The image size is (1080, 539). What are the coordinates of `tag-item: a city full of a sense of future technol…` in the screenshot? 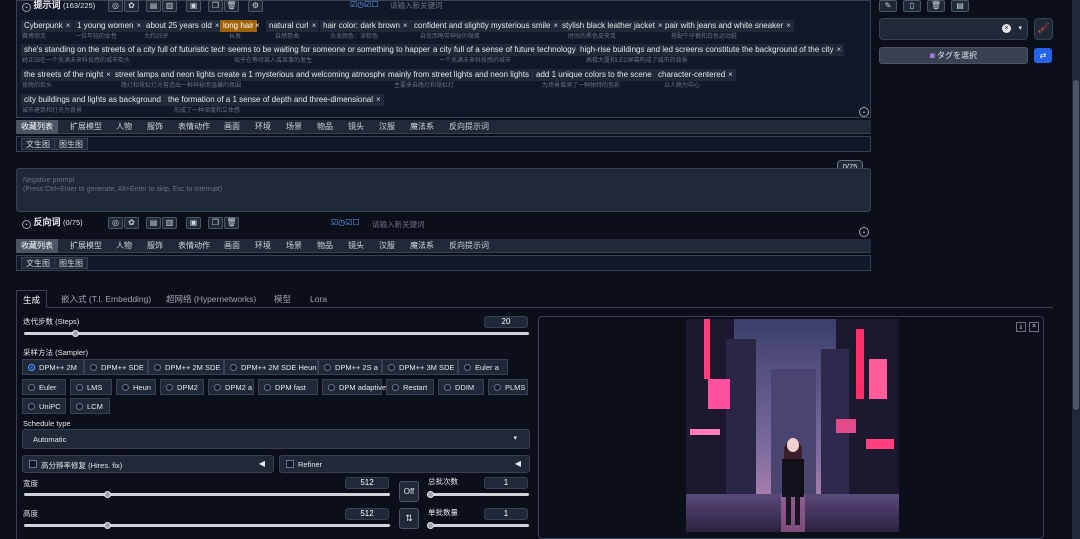 It's located at (508, 50).